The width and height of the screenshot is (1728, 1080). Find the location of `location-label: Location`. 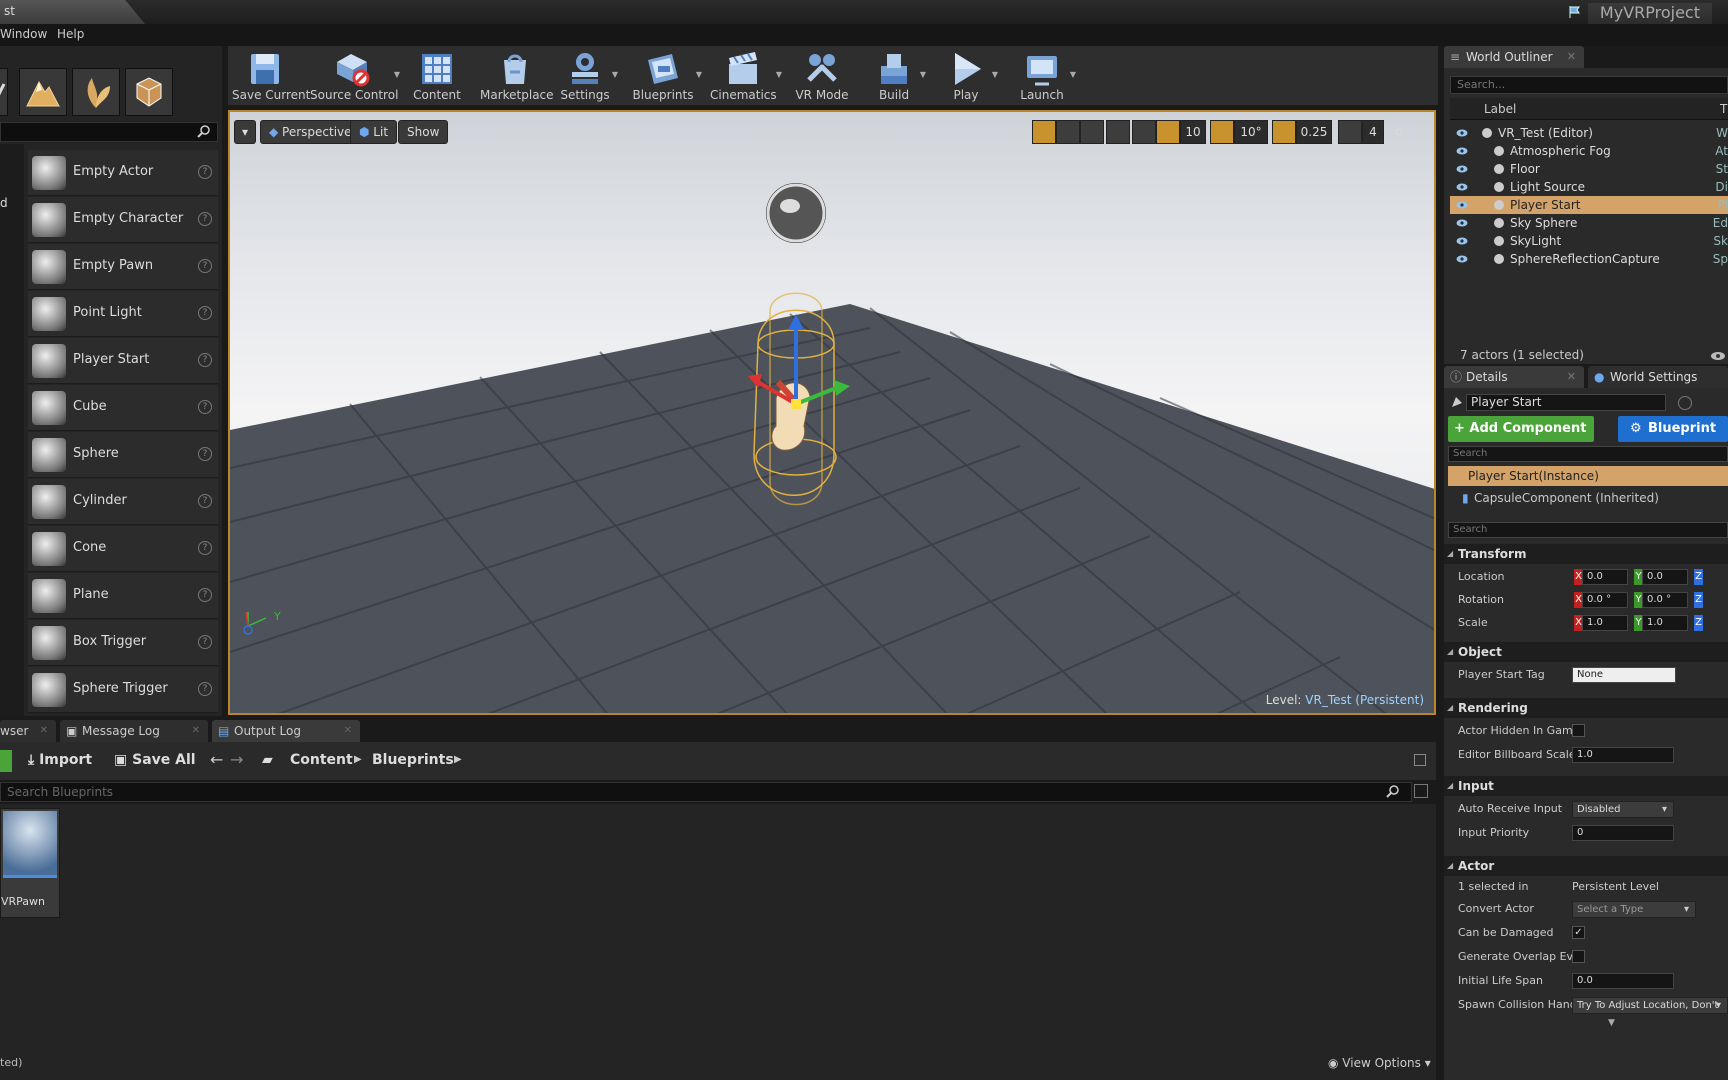

location-label: Location is located at coordinates (1481, 576).